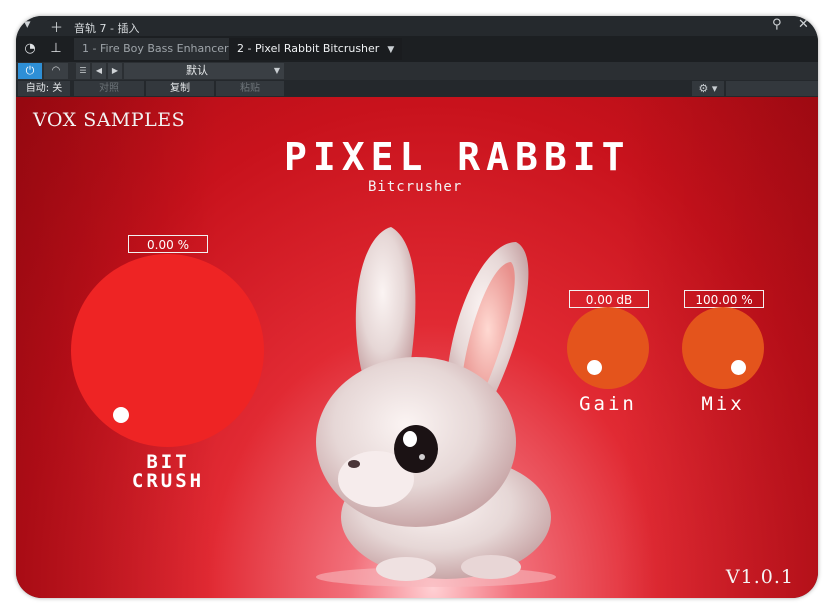 Image resolution: width=834 pixels, height=614 pixels. I want to click on mix-value-display: 100.00 %, so click(724, 299).